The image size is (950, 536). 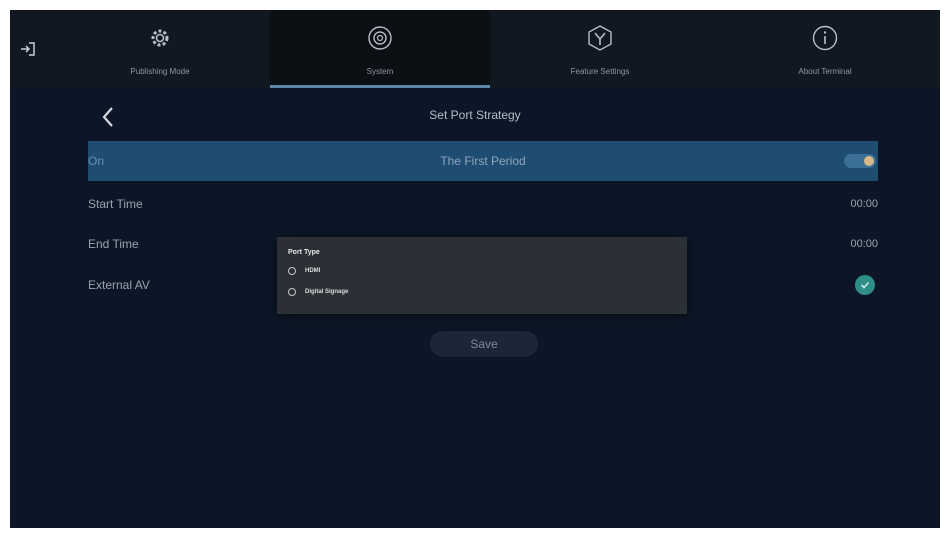 I want to click on period-name: The First Period, so click(x=483, y=161).